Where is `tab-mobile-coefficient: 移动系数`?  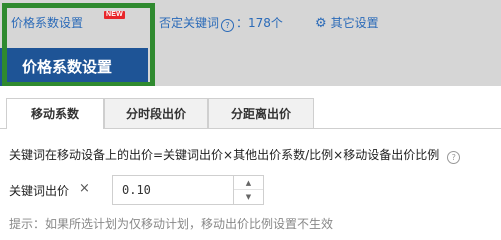
tab-mobile-coefficient: 移动系数 is located at coordinates (55, 113).